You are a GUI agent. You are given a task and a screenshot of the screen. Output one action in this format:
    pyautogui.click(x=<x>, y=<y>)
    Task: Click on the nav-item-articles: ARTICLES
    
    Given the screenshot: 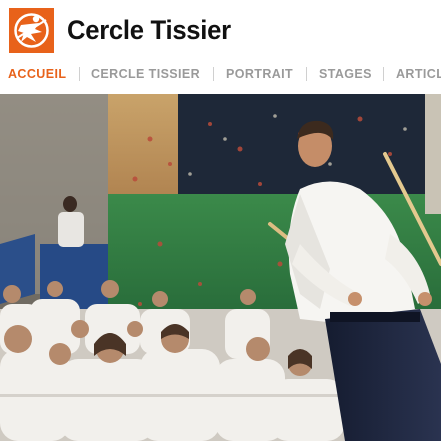 What is the action you would take?
    pyautogui.click(x=418, y=74)
    